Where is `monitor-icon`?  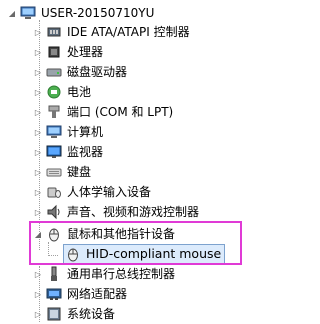
monitor-icon is located at coordinates (54, 152).